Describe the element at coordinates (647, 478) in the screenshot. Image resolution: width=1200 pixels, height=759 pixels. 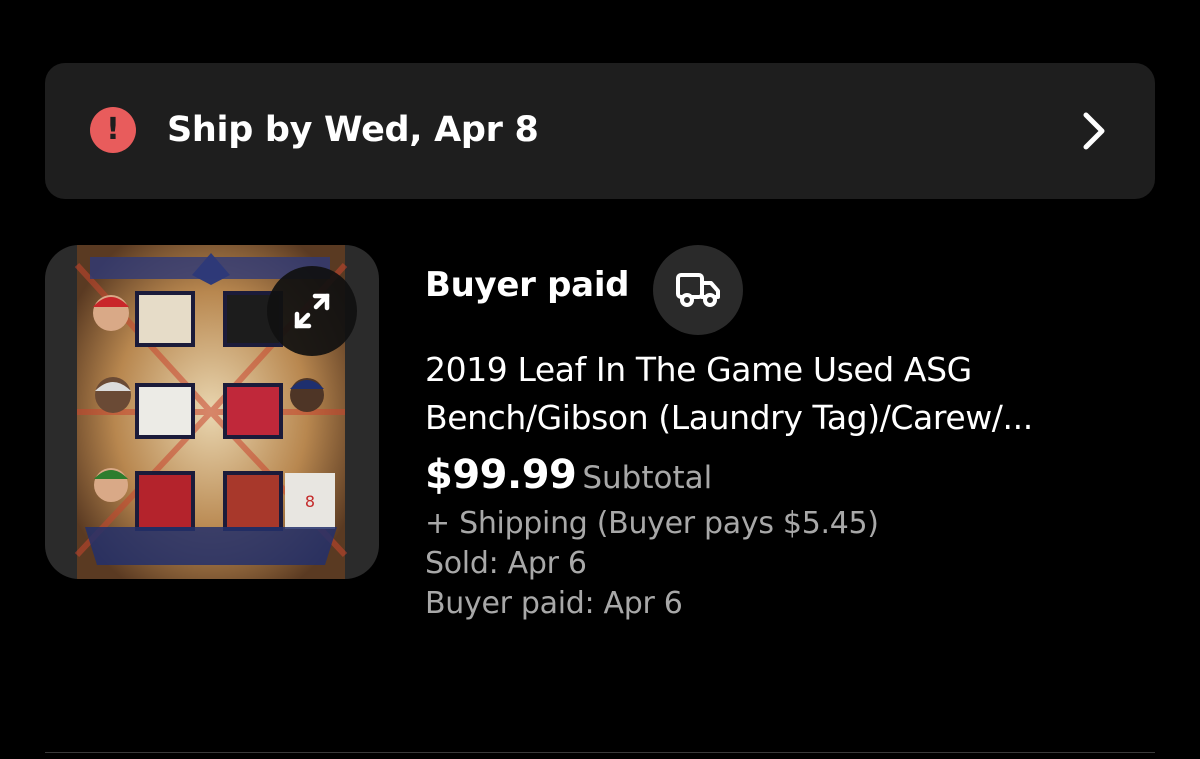
I see `price-label: Subtotal` at that location.